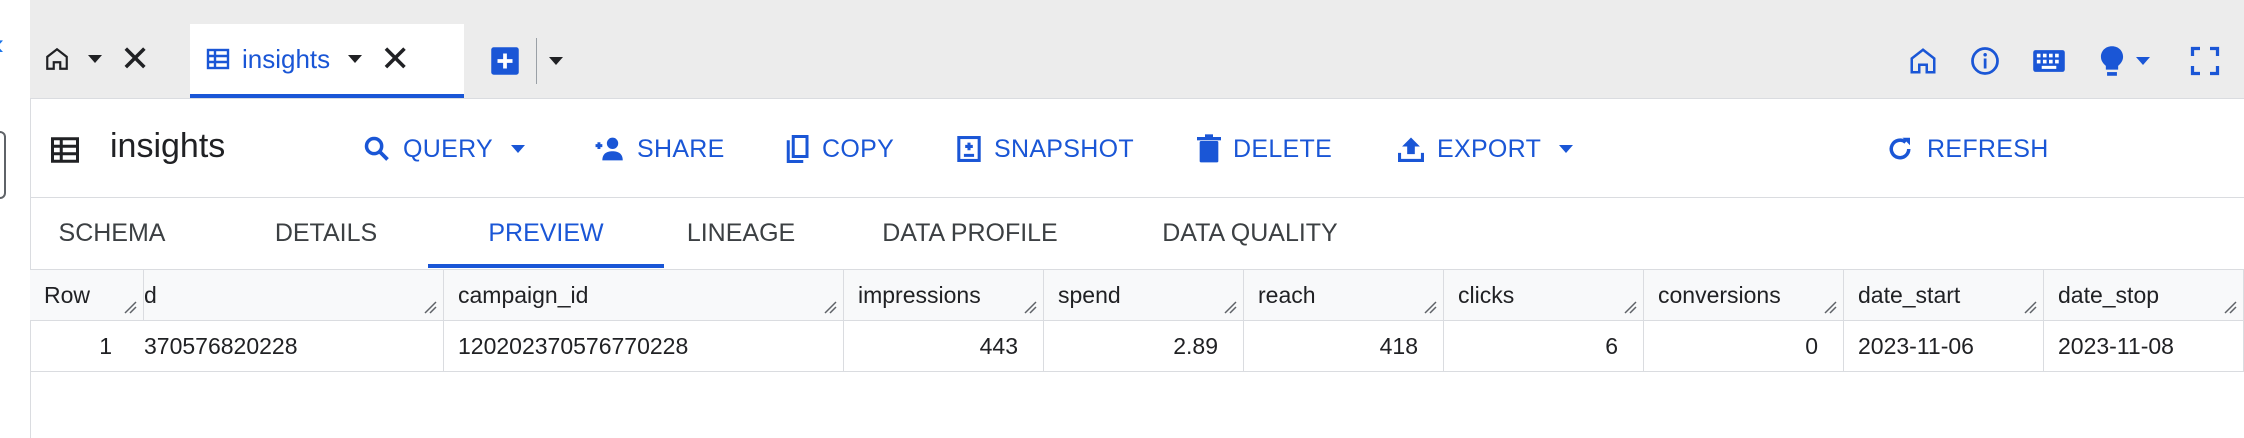 The width and height of the screenshot is (2244, 438). I want to click on refresh-button: REFRESH, so click(1967, 149).